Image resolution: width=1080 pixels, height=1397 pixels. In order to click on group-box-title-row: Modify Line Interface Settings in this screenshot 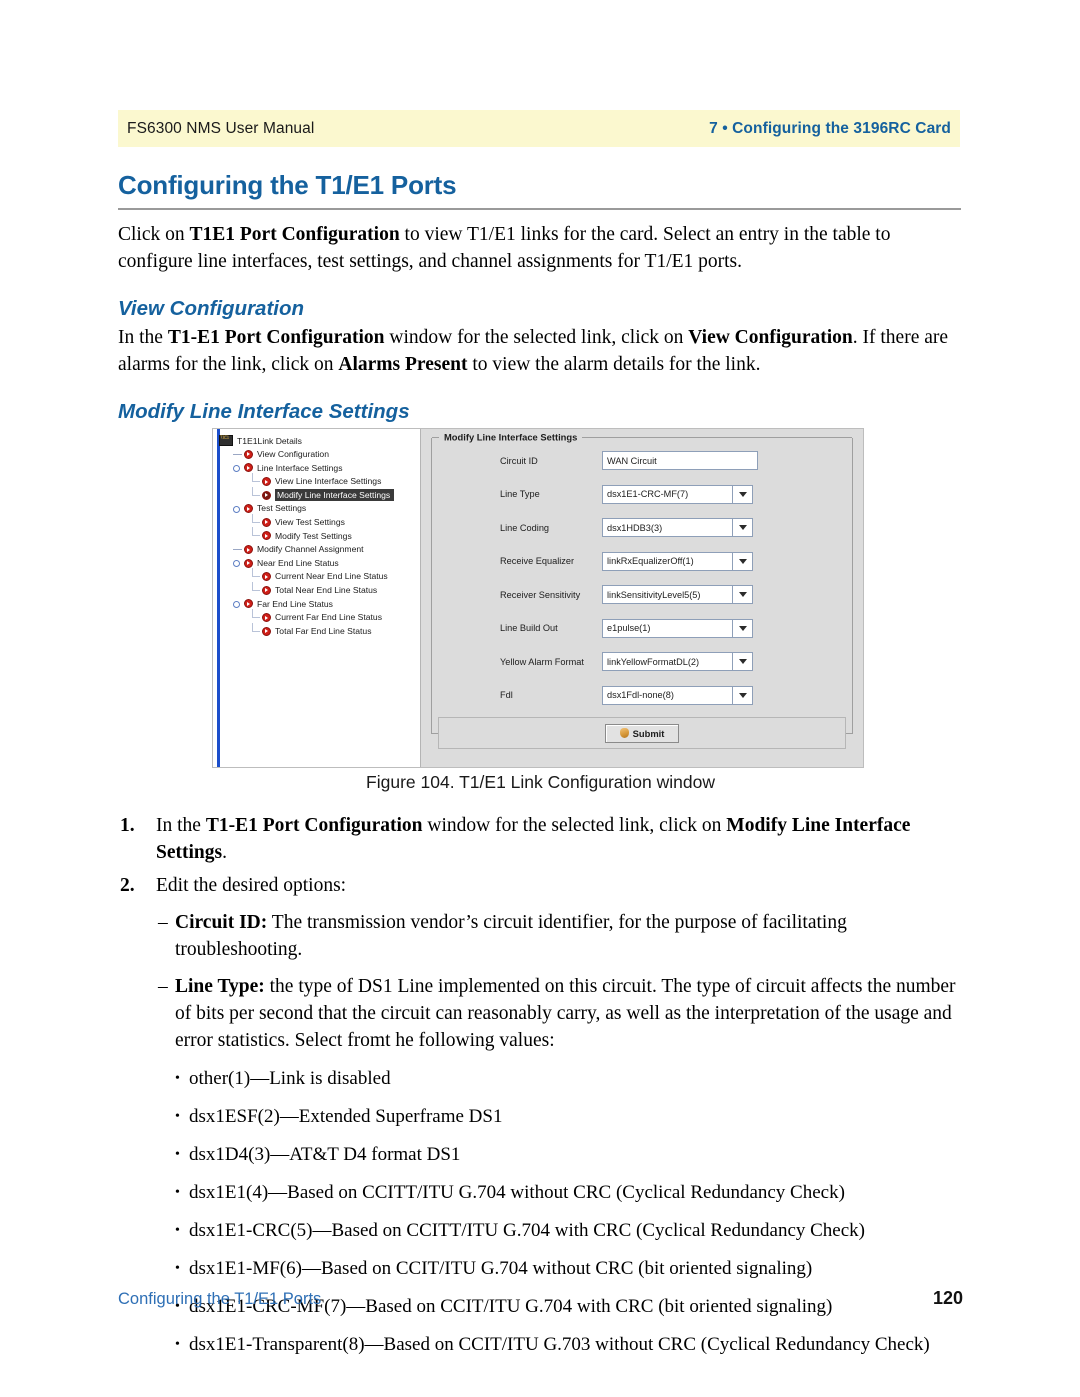, I will do `click(642, 437)`.